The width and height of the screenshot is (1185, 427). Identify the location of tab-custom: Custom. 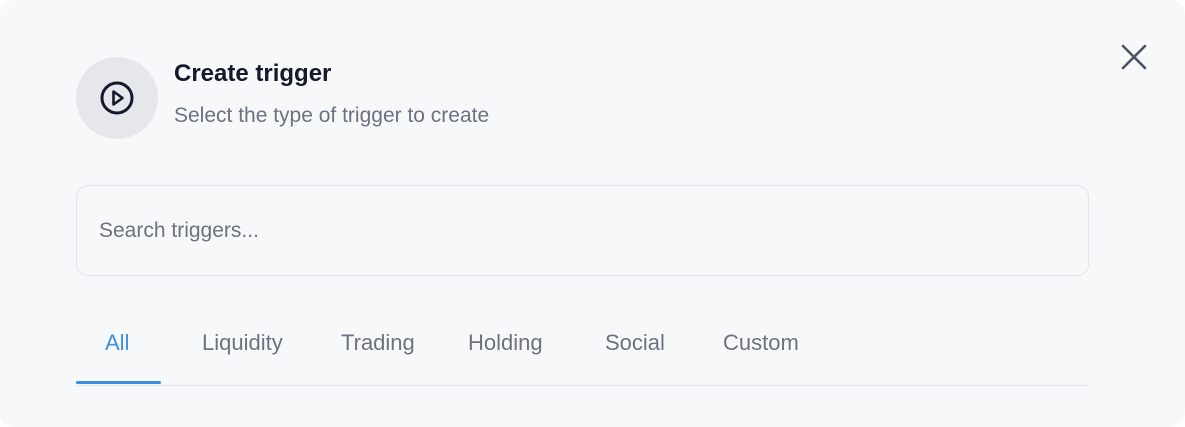
(761, 343).